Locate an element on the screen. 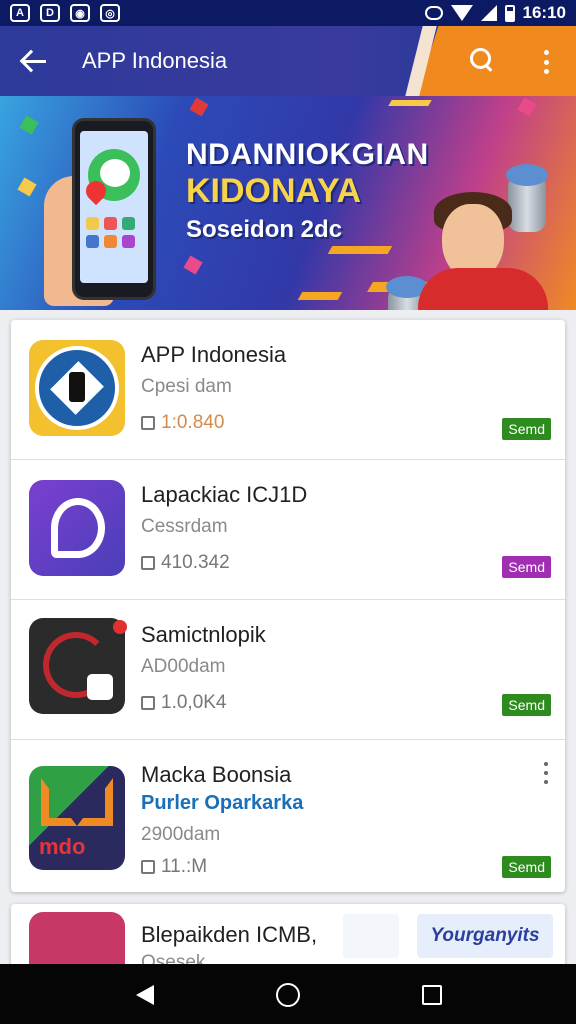 Image resolution: width=576 pixels, height=1024 pixels. download-count: 410.342 is located at coordinates (195, 562).